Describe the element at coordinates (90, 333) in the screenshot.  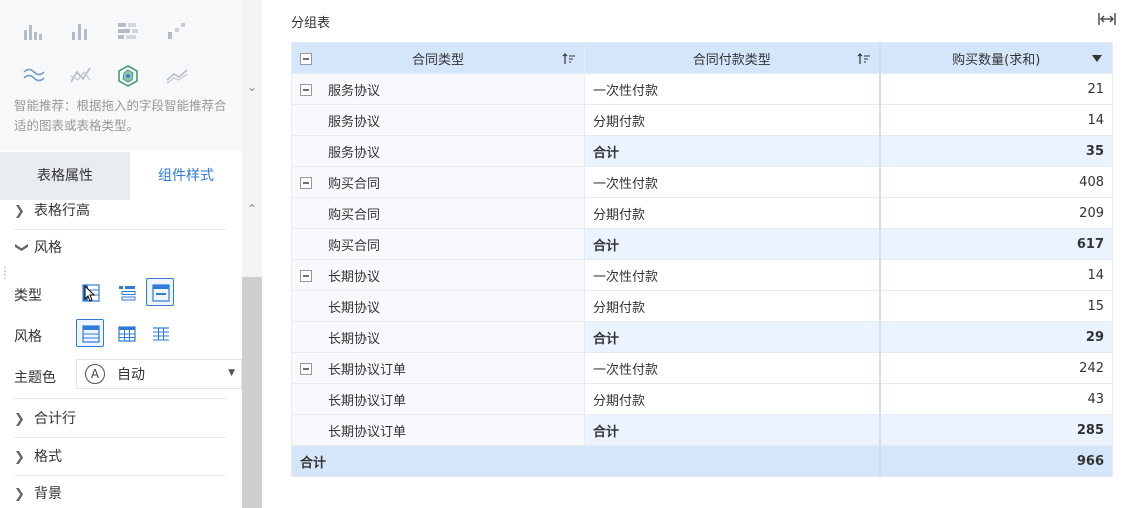
I see `style-banded-button` at that location.